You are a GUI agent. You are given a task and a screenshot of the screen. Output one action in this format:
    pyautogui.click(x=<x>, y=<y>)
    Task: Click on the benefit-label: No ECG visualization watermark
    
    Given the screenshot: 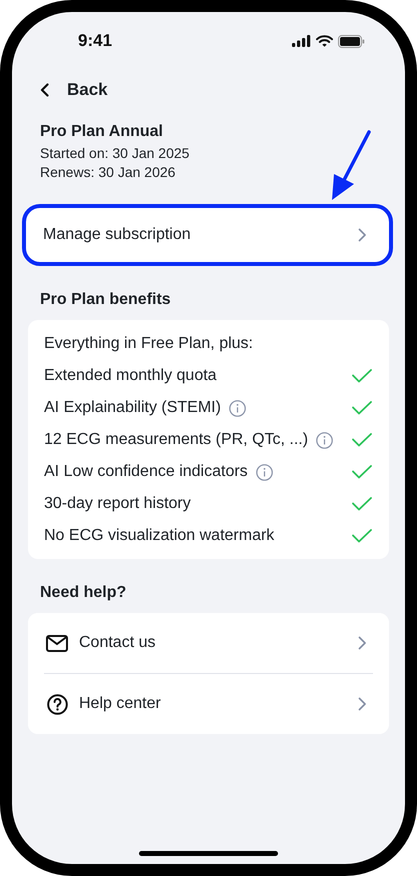 What is the action you would take?
    pyautogui.click(x=159, y=536)
    